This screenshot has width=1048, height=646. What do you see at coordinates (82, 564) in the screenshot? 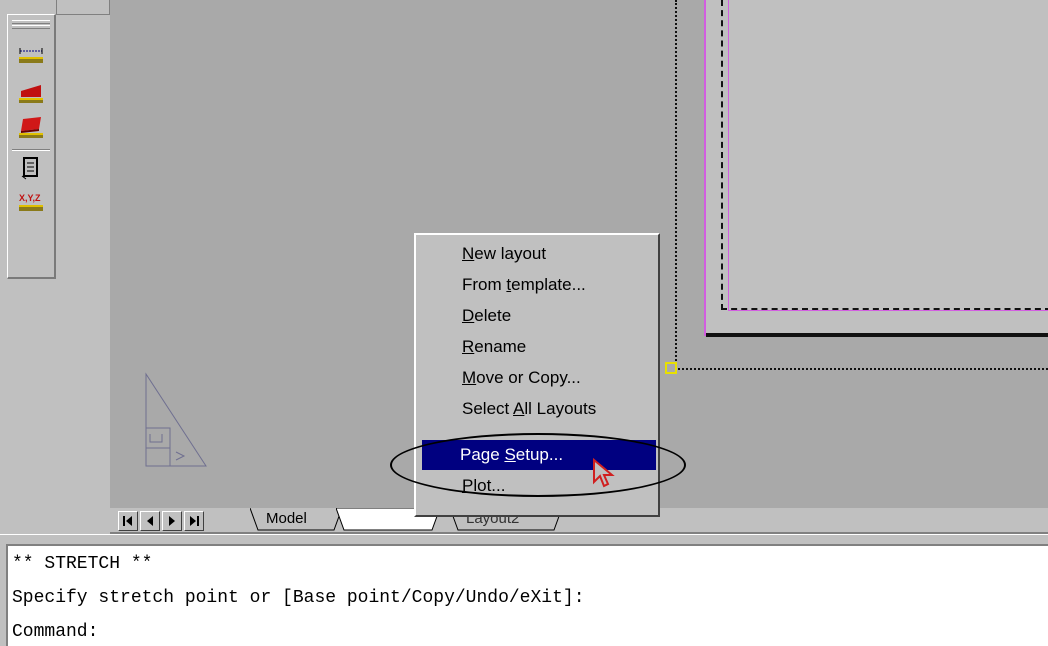
I see `command-history-line: ** STRETCH **` at bounding box center [82, 564].